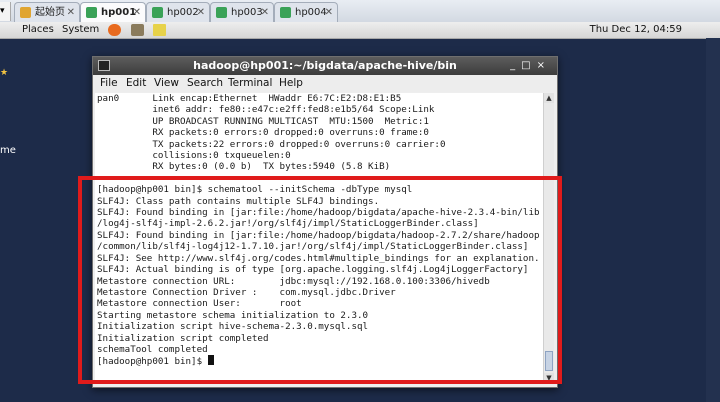 This screenshot has width=720, height=402. What do you see at coordinates (104, 65) in the screenshot?
I see `terminal-icon` at bounding box center [104, 65].